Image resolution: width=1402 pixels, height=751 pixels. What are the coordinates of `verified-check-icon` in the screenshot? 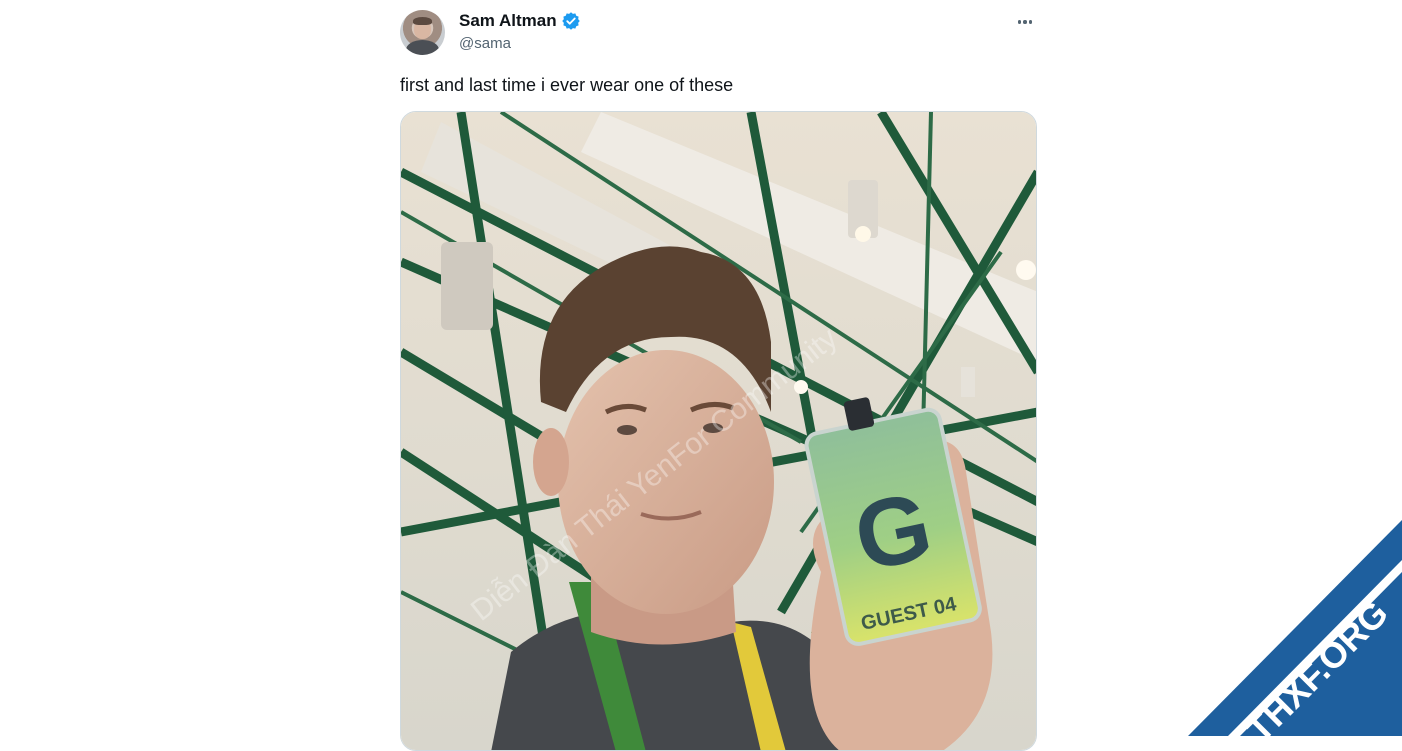 It's located at (571, 21).